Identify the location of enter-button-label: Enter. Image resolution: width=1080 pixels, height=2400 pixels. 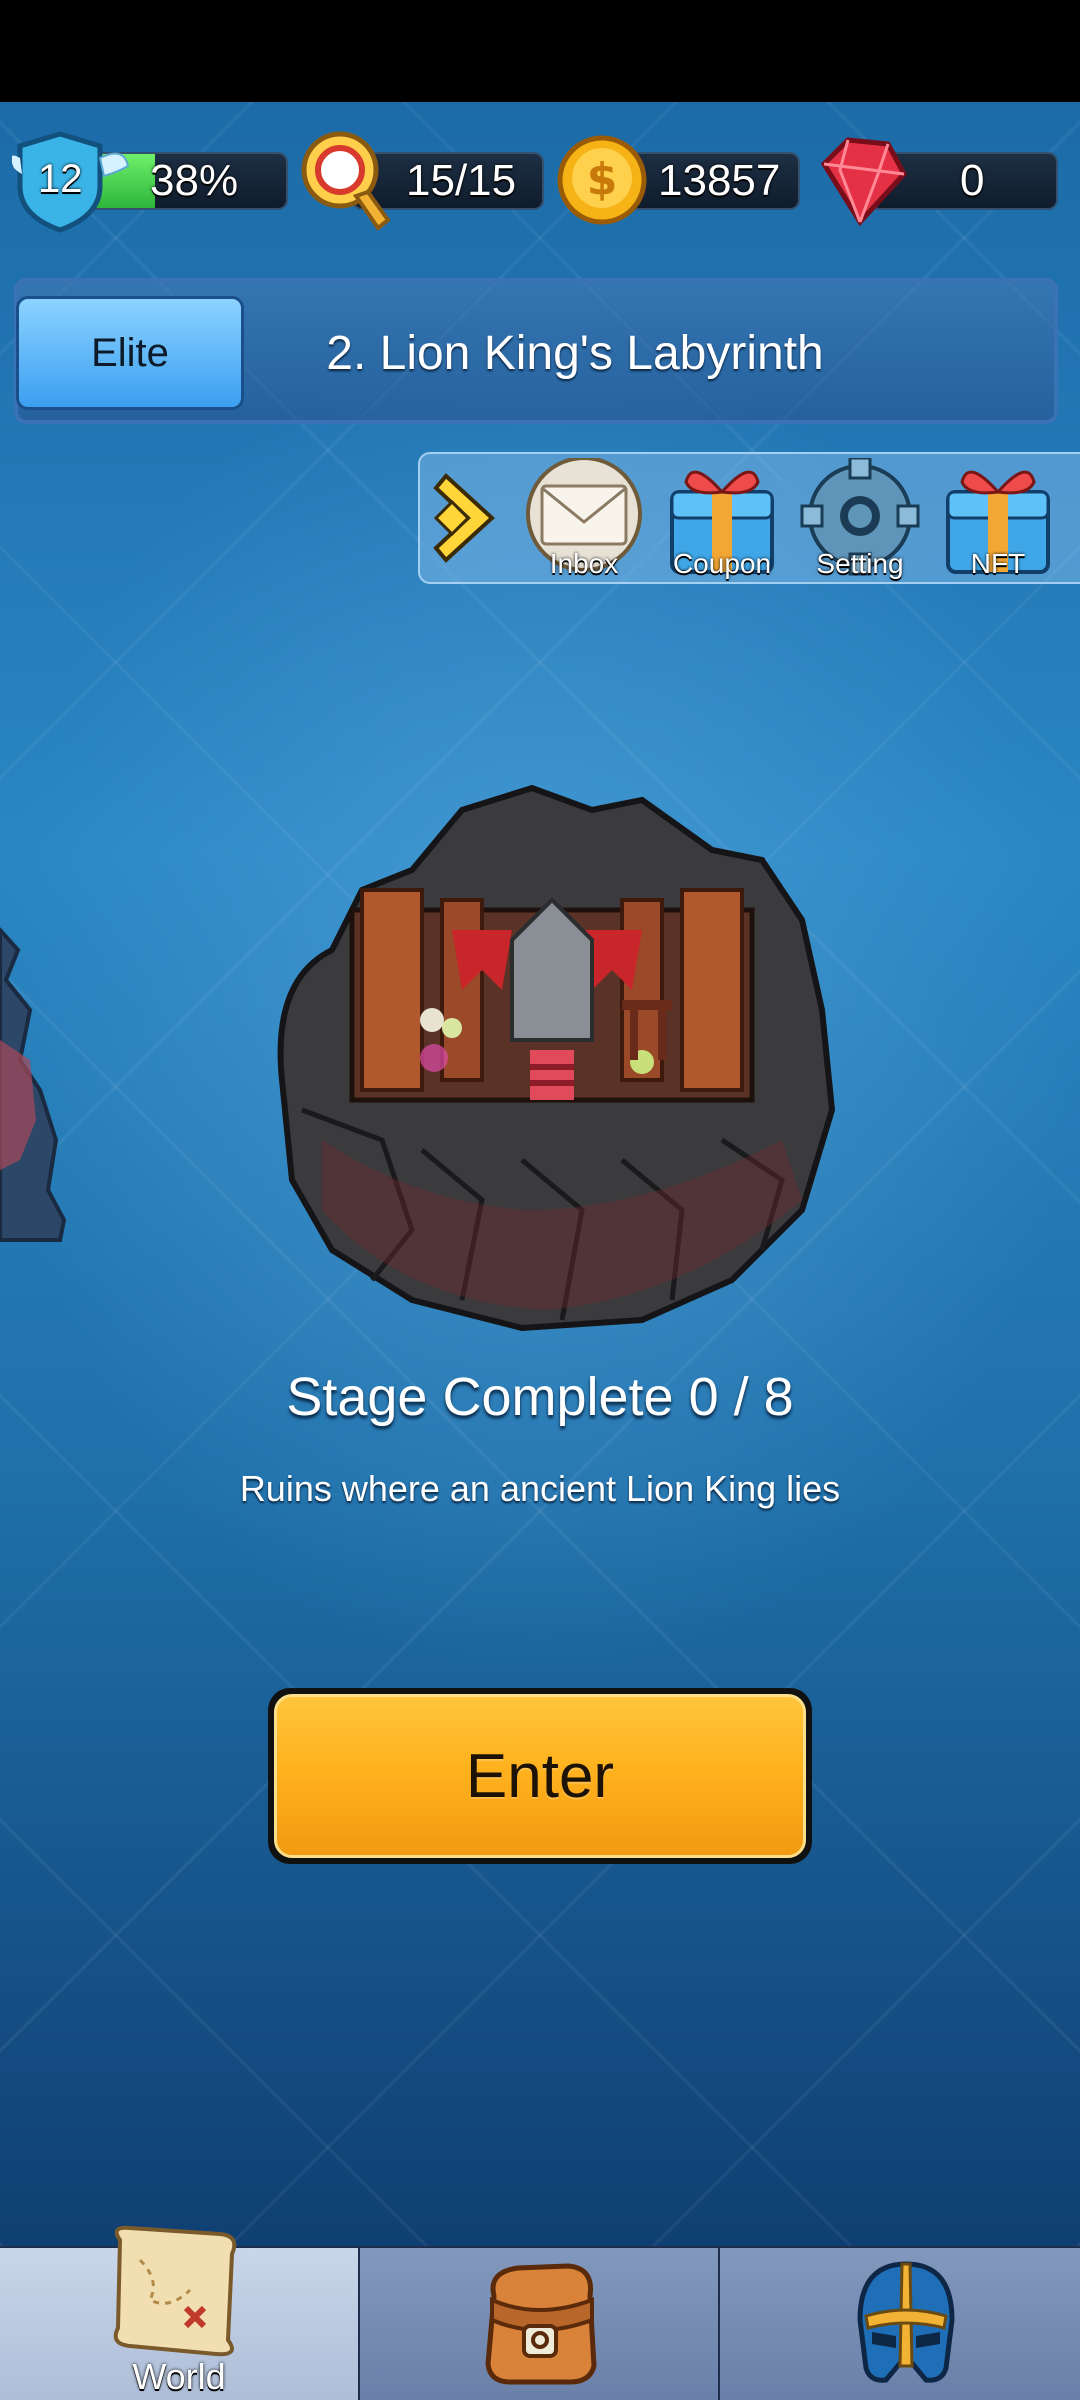
(540, 1776).